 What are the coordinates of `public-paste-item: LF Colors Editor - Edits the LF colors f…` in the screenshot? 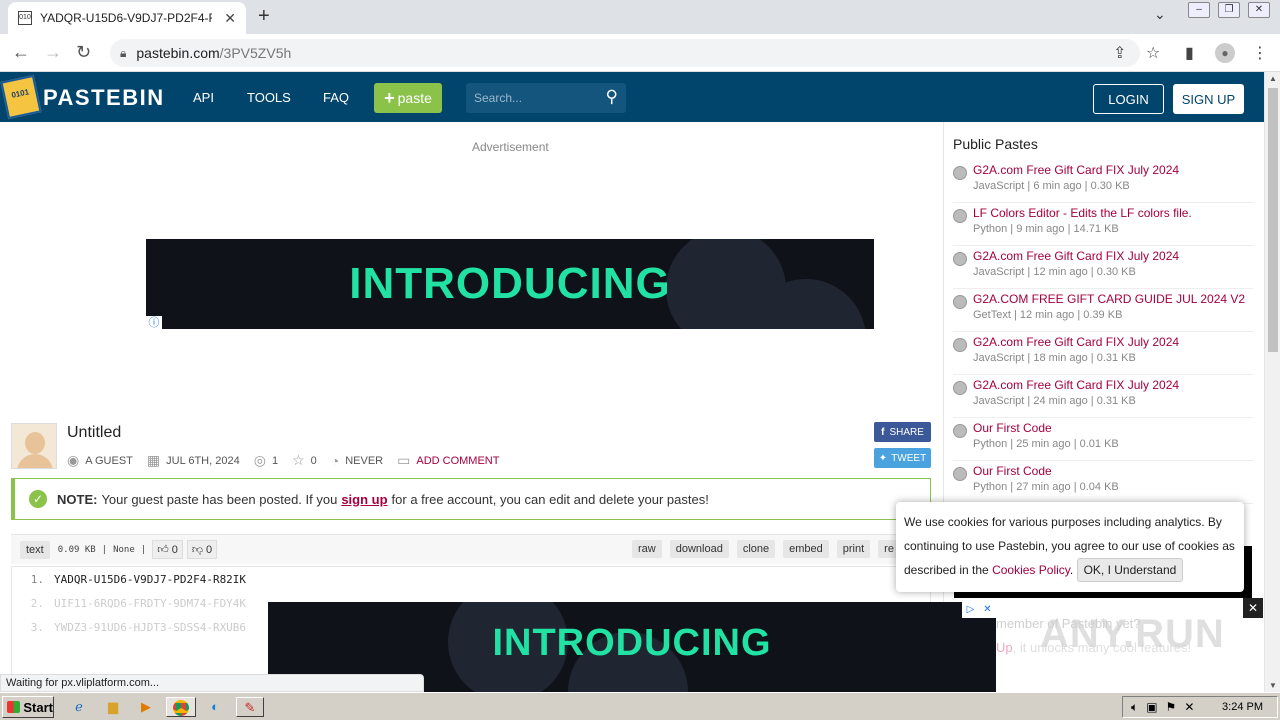 It's located at (1103, 224).